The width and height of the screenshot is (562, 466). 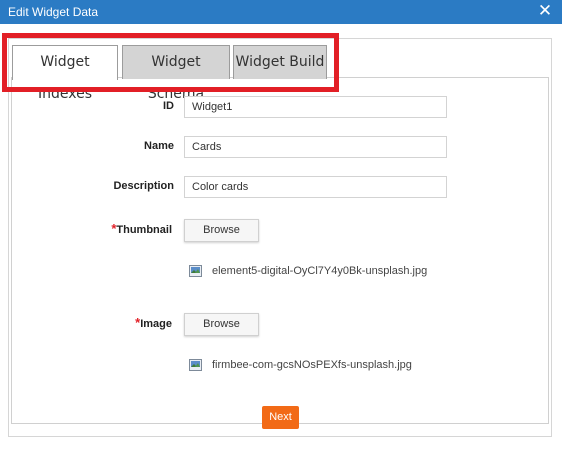 I want to click on dialog-titlebar: Edit Widget Data ✕, so click(x=281, y=12).